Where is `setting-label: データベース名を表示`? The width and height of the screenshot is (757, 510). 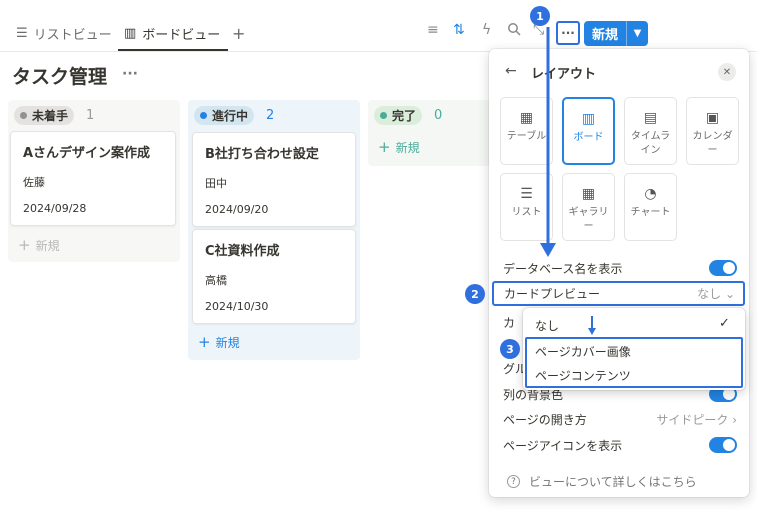
setting-label: データベース名を表示 is located at coordinates (563, 268).